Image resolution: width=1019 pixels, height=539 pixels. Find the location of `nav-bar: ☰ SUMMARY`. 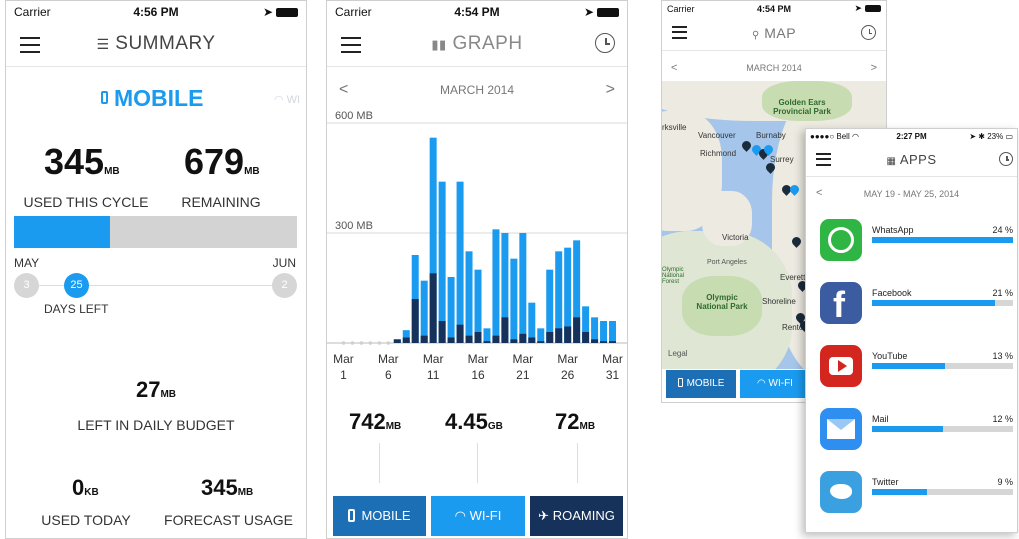

nav-bar: ☰ SUMMARY is located at coordinates (156, 45).